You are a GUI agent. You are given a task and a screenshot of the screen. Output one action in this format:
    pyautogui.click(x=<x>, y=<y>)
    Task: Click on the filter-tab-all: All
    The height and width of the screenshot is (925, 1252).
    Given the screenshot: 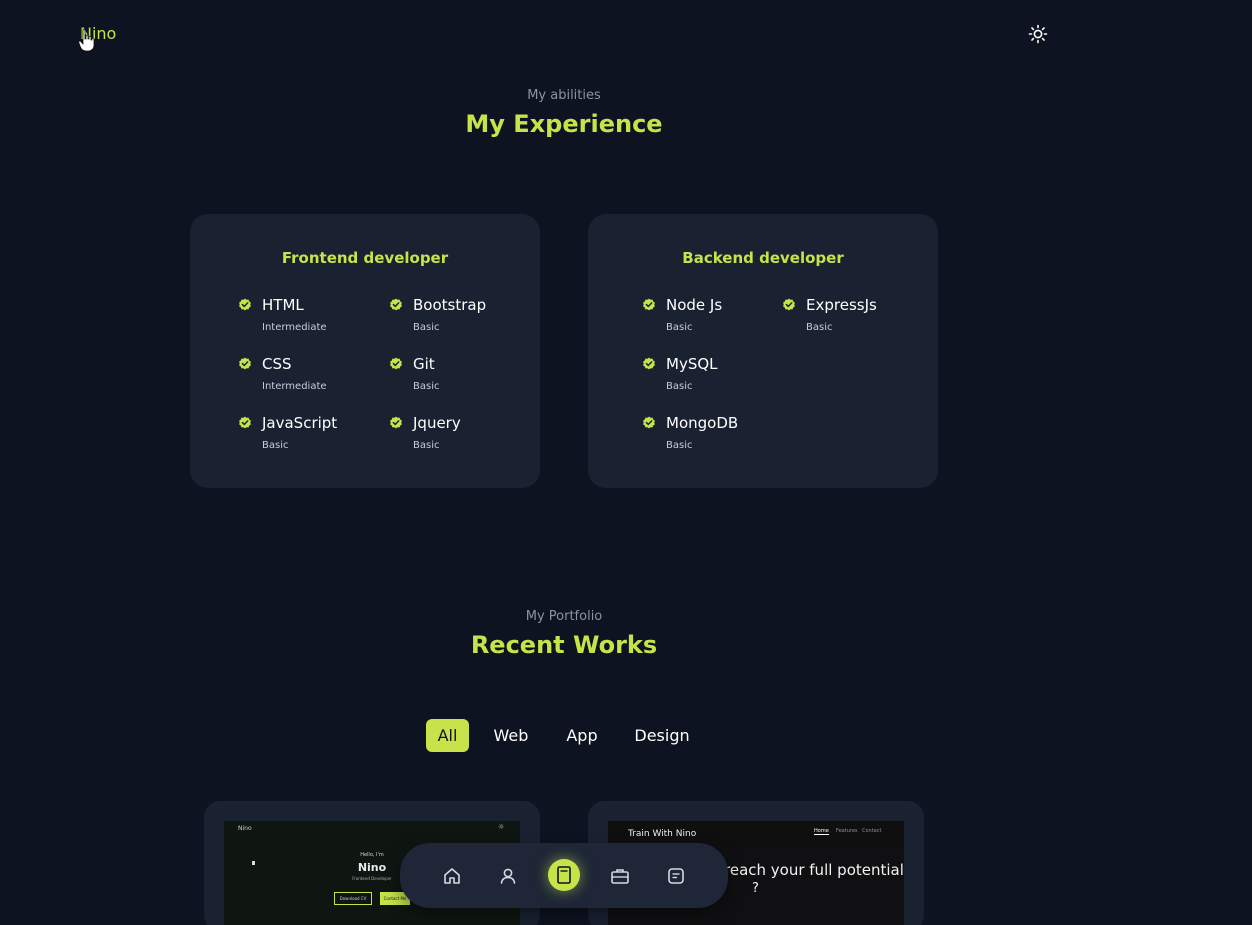 What is the action you would take?
    pyautogui.click(x=447, y=735)
    